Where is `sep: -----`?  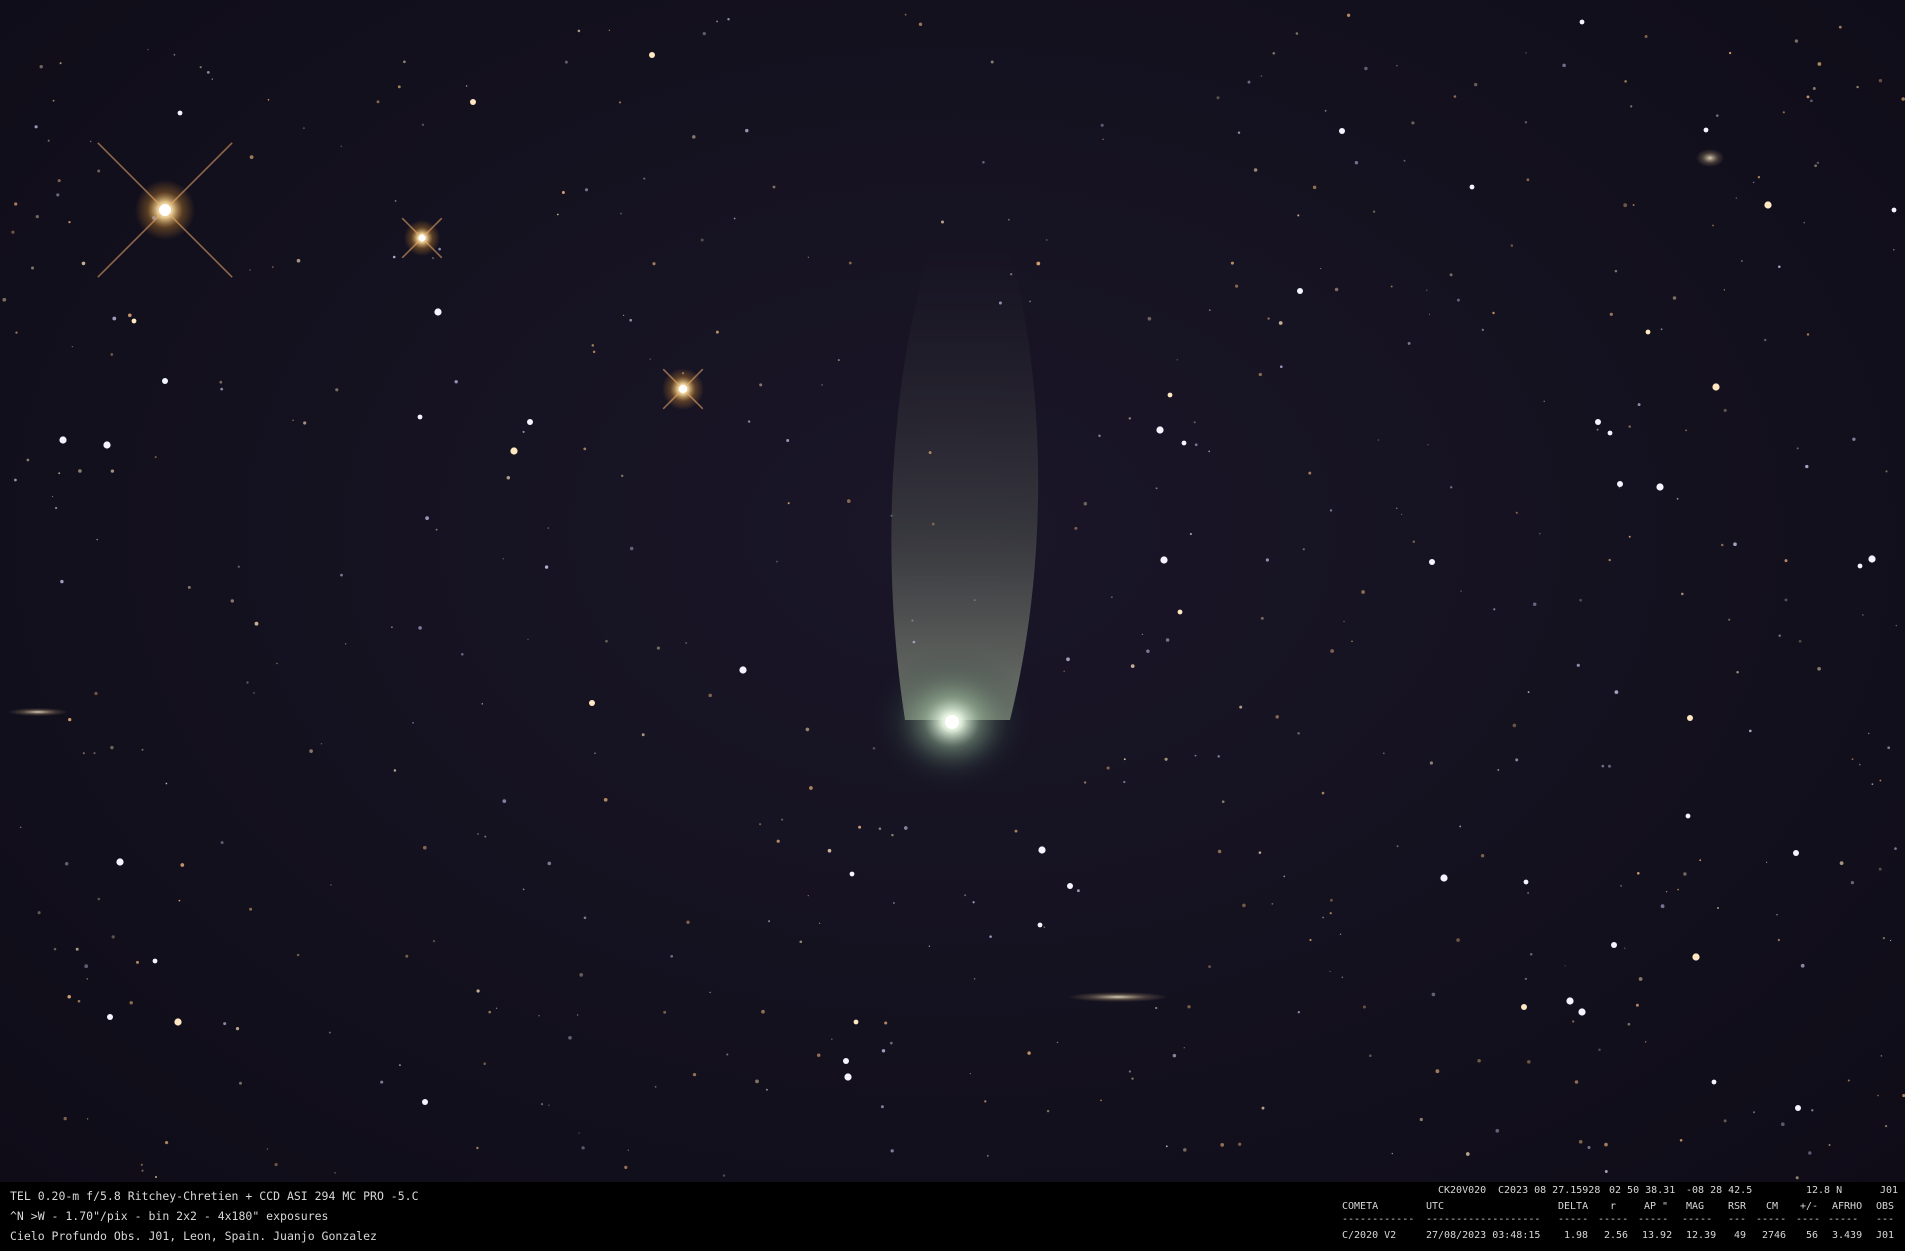 sep: ----- is located at coordinates (1613, 1219).